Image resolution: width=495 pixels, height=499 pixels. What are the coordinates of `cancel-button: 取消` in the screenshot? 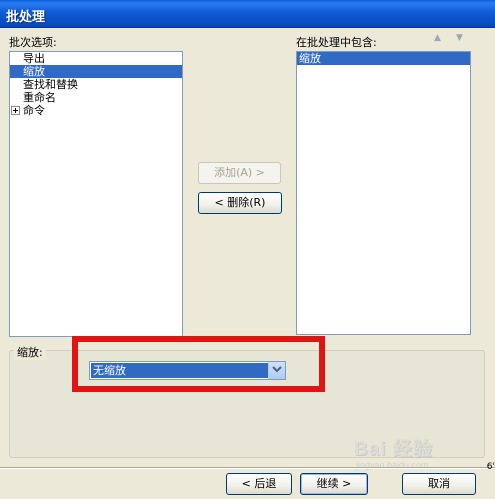 It's located at (439, 484).